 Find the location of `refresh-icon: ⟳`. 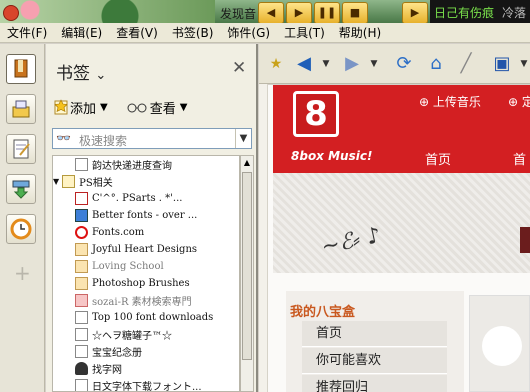

refresh-icon: ⟳ is located at coordinates (404, 64).